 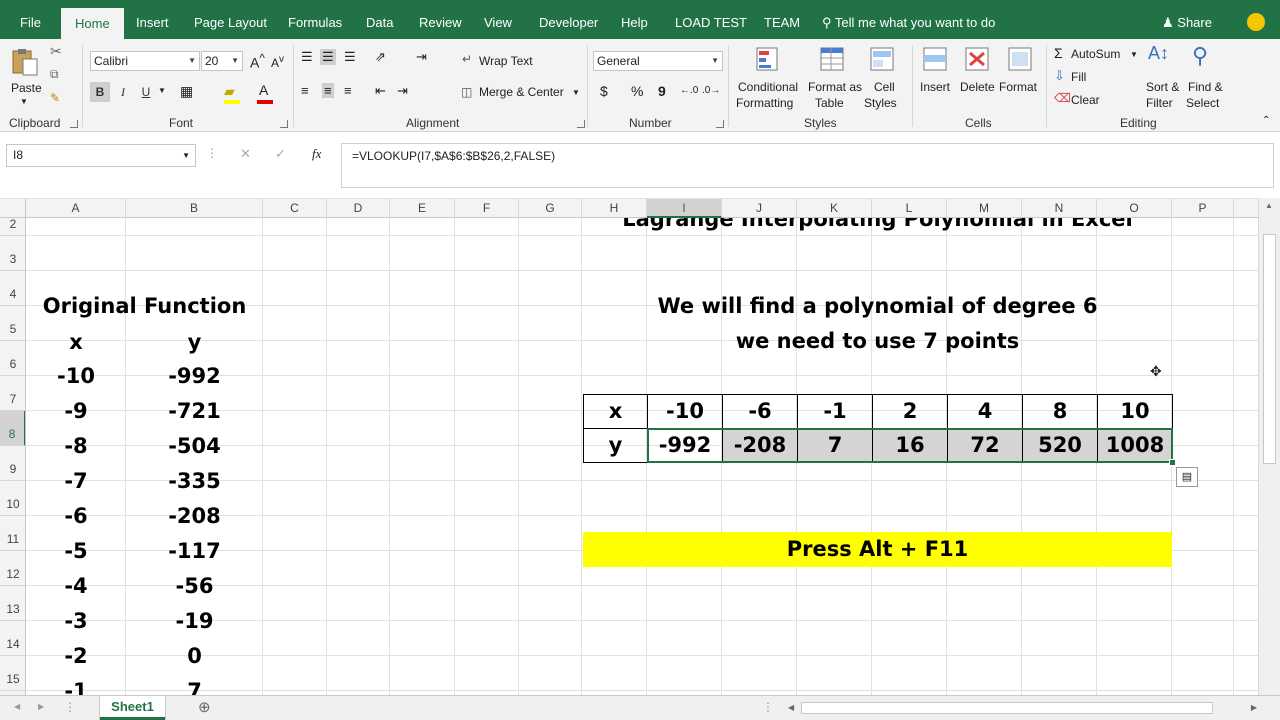 I want to click on row-header-9: 9, so click(x=12, y=463).